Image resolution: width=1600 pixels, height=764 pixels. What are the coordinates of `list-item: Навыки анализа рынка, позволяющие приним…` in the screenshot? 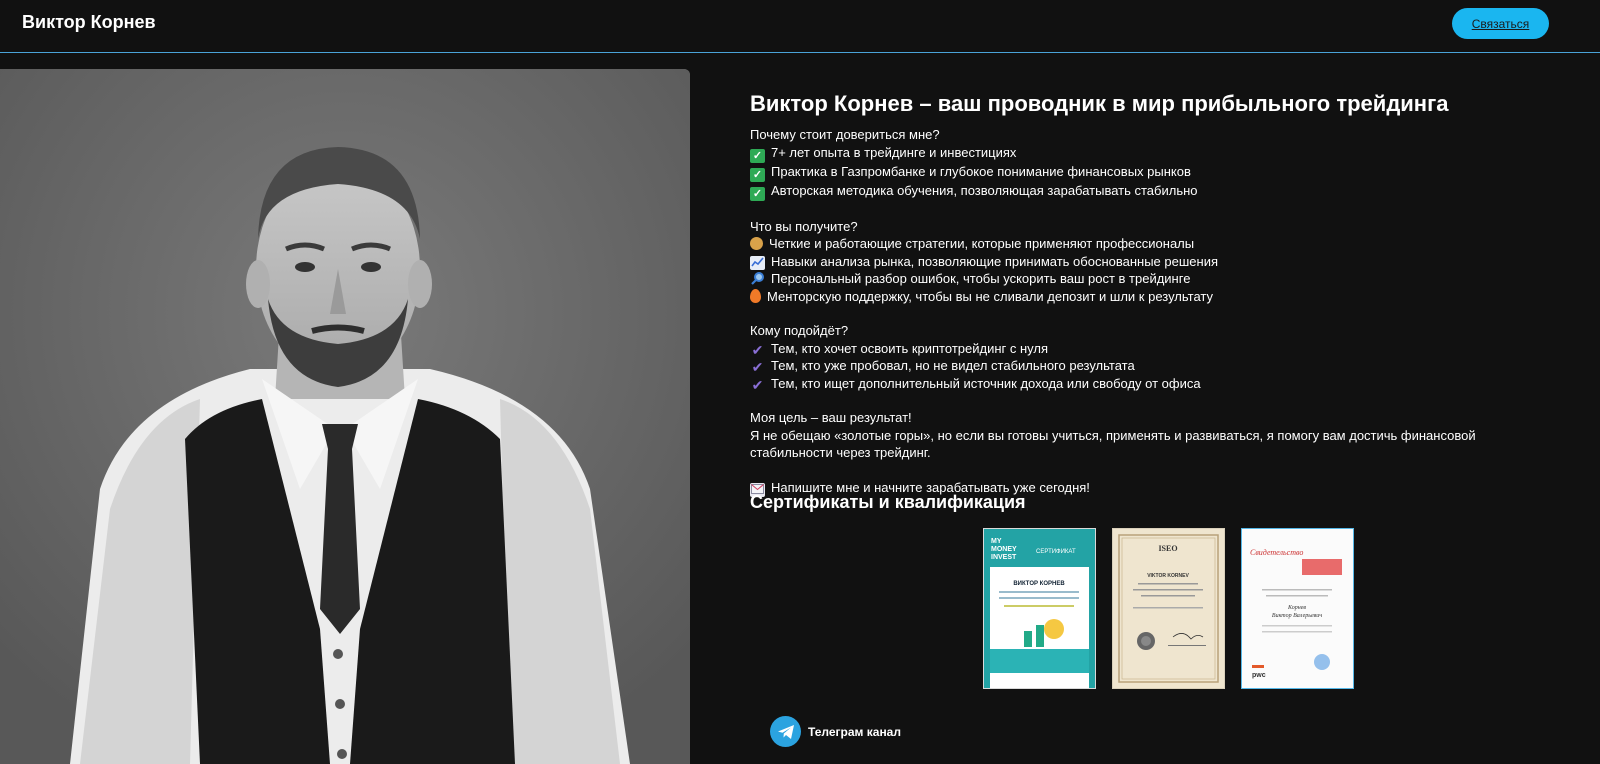 It's located at (1150, 262).